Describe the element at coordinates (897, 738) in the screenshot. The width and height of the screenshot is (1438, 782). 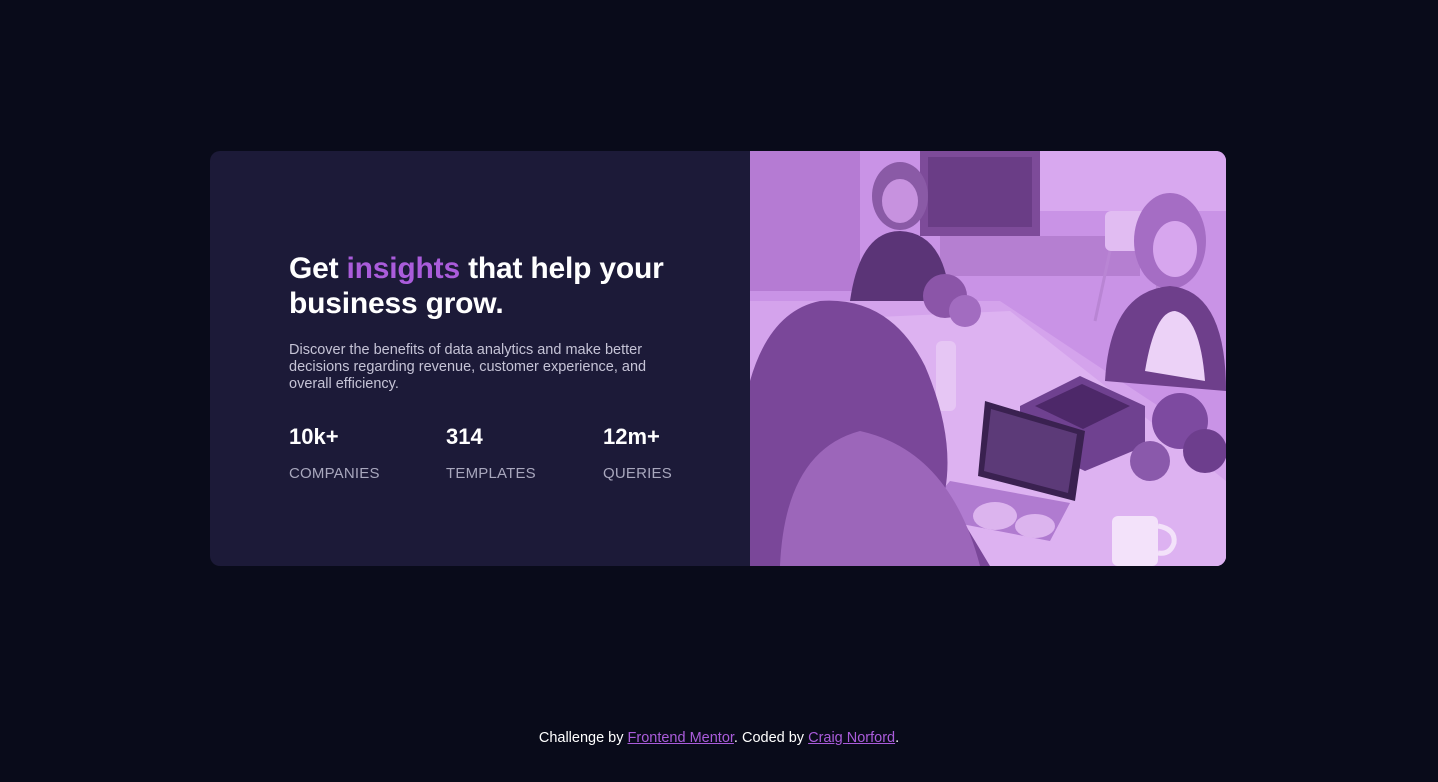
I see `footer-suffix: .` at that location.